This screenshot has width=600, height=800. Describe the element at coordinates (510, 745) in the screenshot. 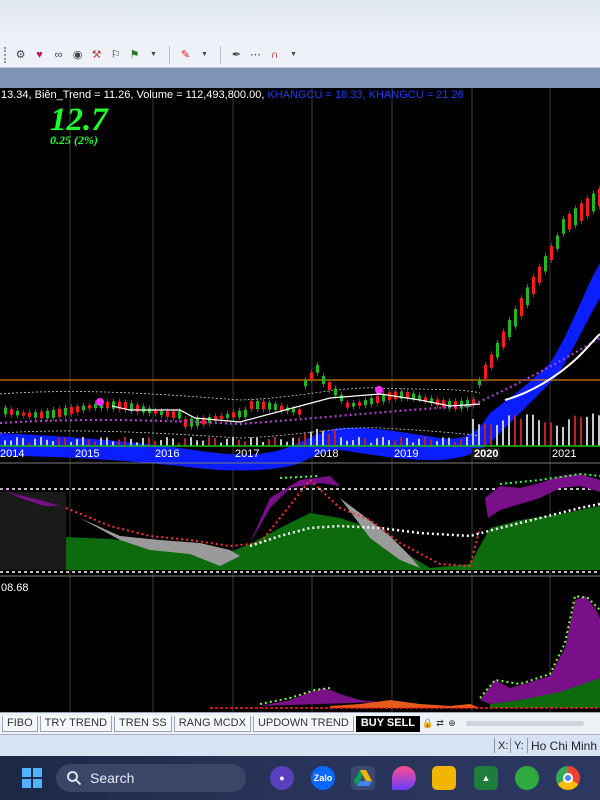

I see `status-divider` at that location.